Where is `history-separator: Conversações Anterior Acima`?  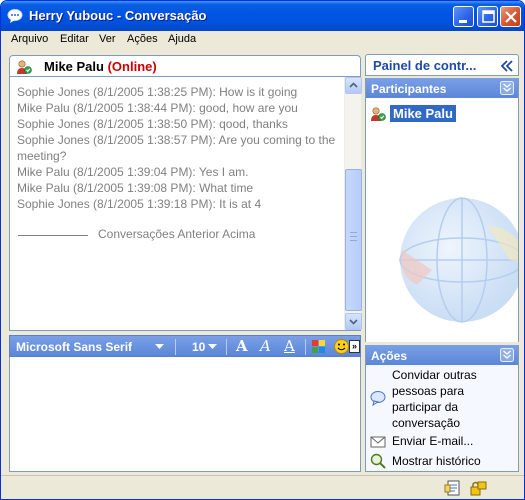 history-separator: Conversações Anterior Acima is located at coordinates (178, 235).